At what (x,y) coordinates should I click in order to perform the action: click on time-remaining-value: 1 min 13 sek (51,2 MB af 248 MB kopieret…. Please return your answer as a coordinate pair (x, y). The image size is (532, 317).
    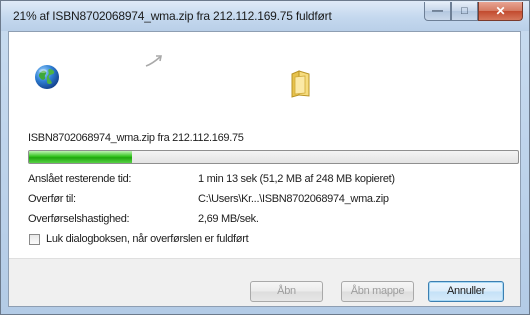
    Looking at the image, I should click on (296, 179).